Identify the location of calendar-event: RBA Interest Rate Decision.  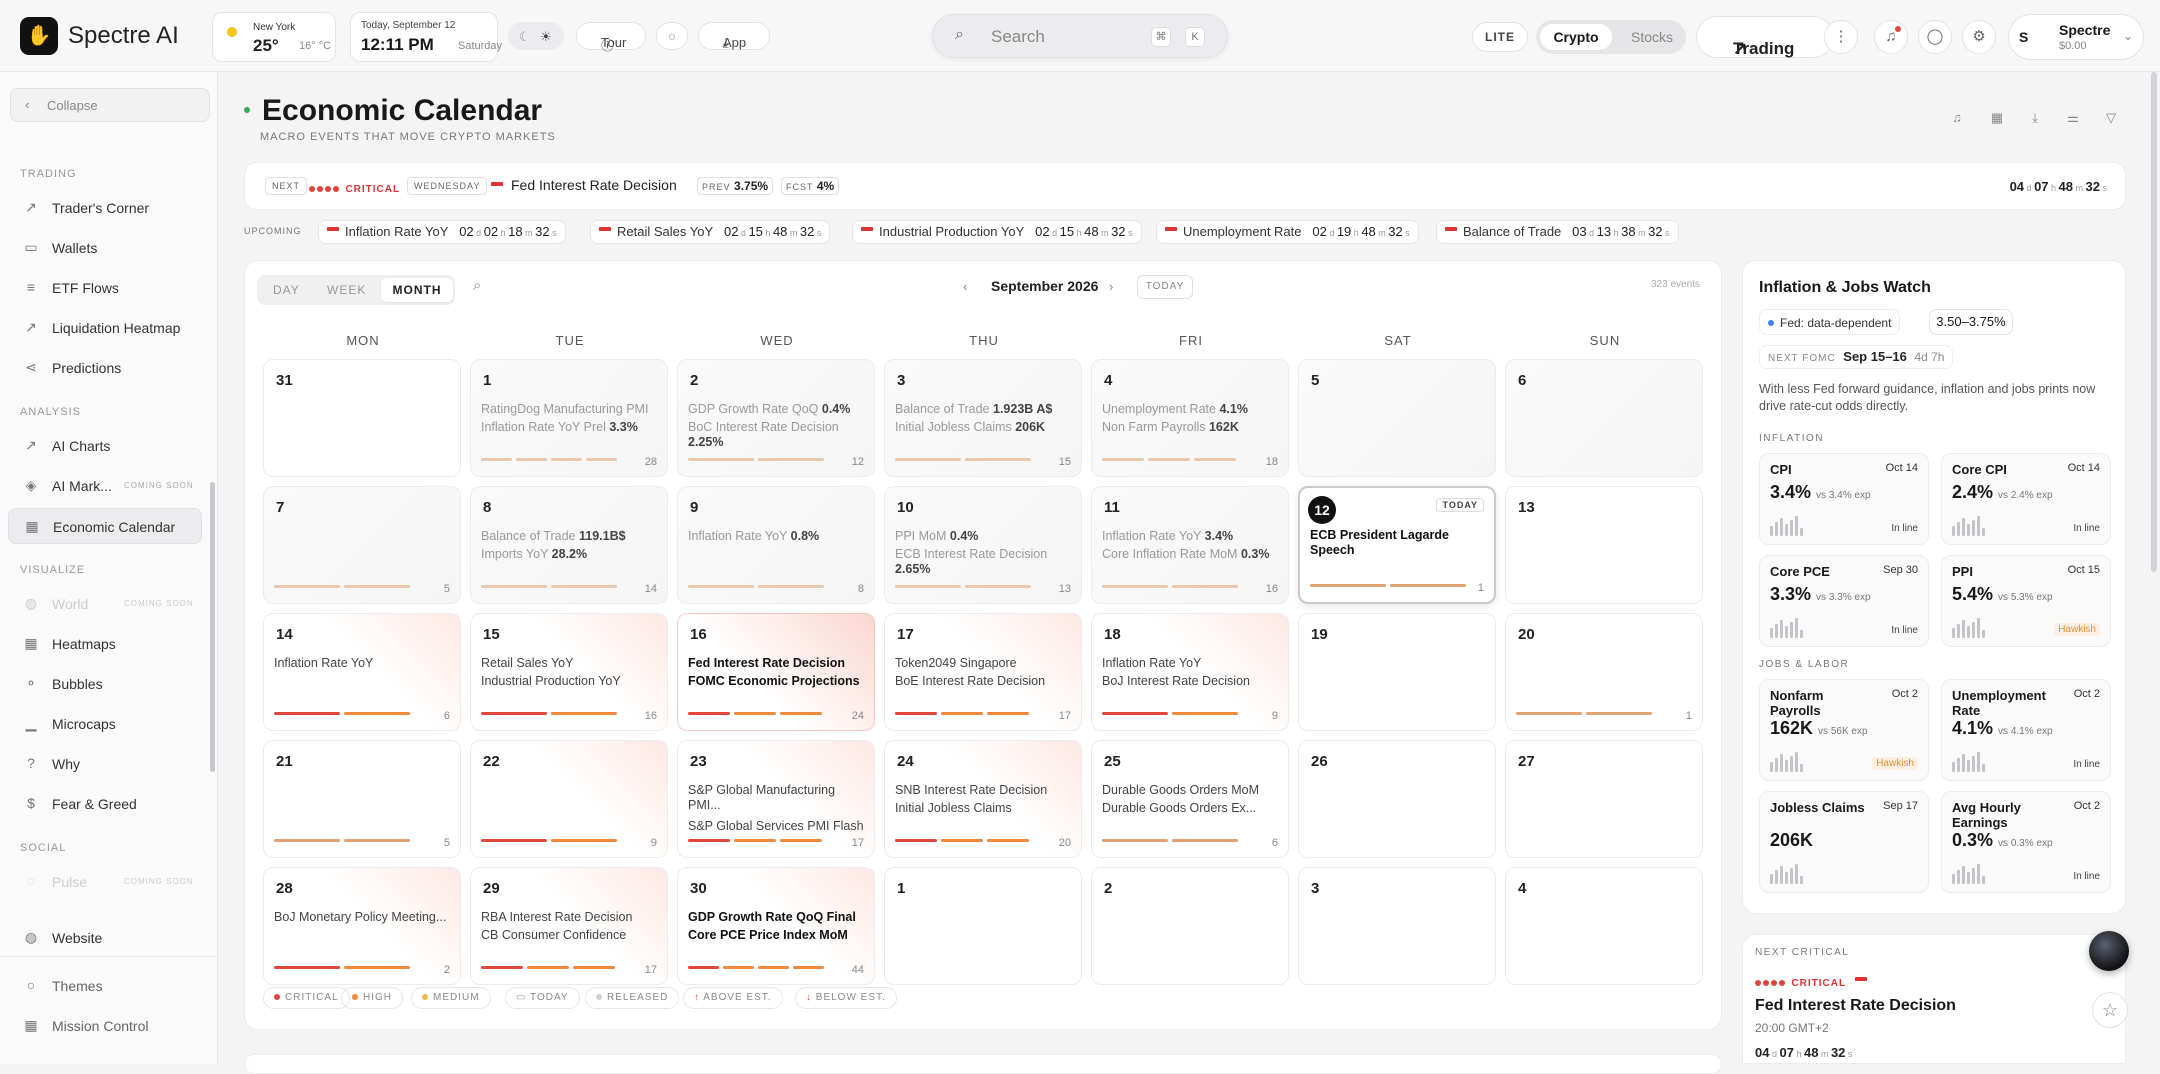
(570, 917).